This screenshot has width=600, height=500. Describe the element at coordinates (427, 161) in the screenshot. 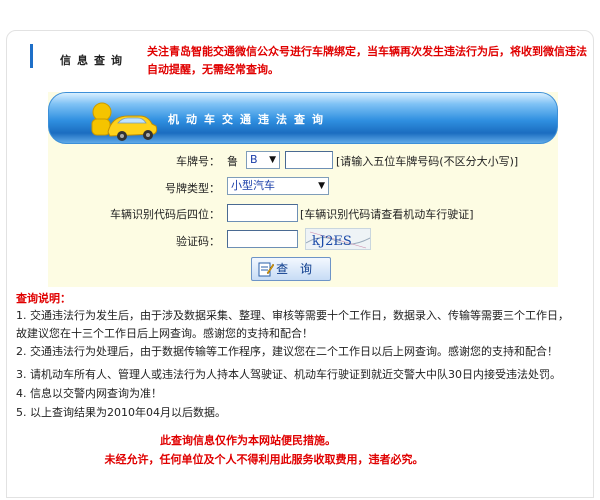

I see `plate-hint: [请输入五位车牌号码(不区分大小写)]` at that location.